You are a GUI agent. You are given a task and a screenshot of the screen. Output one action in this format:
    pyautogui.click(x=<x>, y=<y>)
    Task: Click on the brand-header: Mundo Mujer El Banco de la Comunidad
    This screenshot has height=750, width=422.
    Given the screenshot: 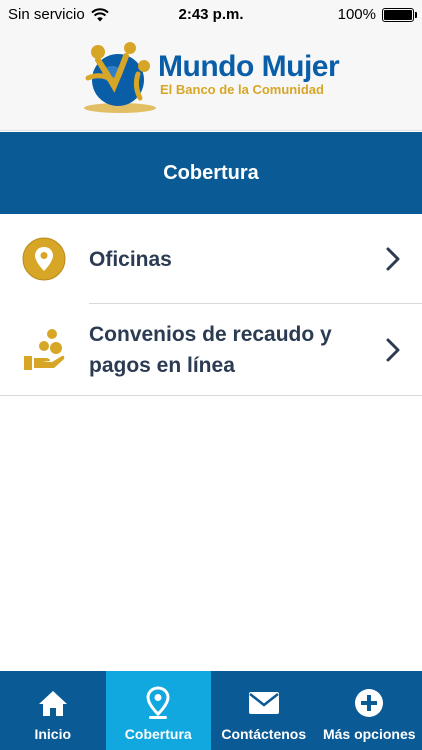 What is the action you would take?
    pyautogui.click(x=211, y=80)
    